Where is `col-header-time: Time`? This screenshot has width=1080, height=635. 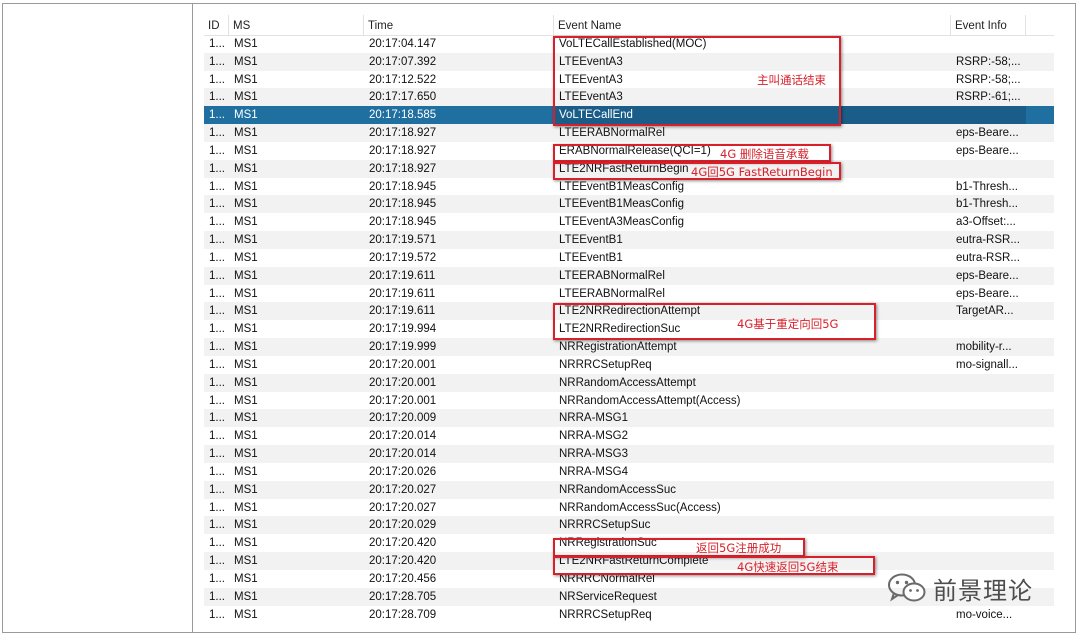
col-header-time: Time is located at coordinates (459, 25).